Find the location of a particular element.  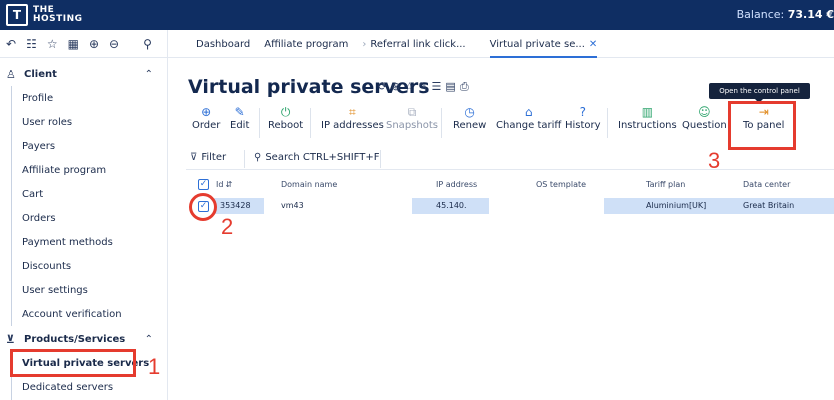

sidebar-item-affiliate: Affiliate program is located at coordinates (64, 170).